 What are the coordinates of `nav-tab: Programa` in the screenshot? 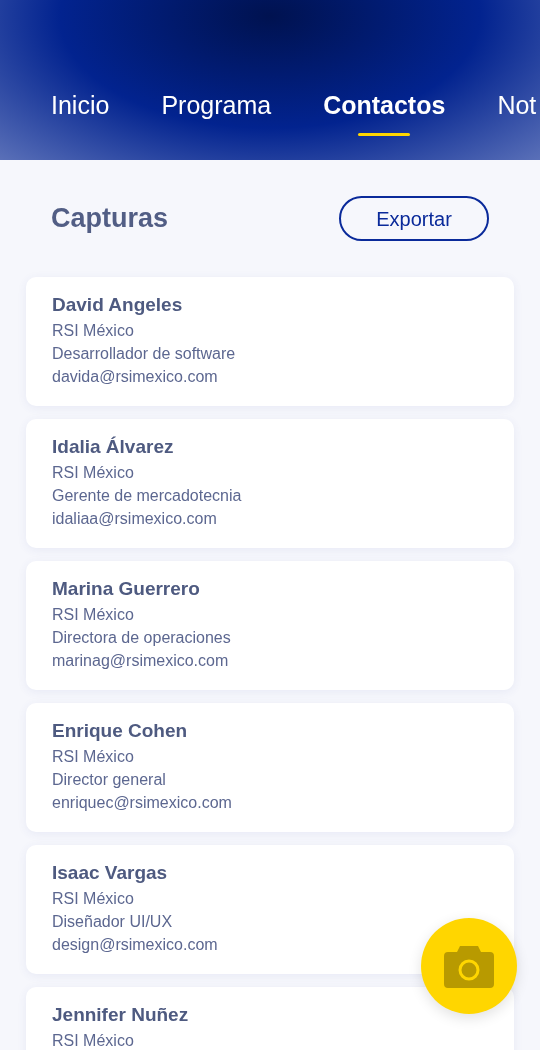 It's located at (216, 111).